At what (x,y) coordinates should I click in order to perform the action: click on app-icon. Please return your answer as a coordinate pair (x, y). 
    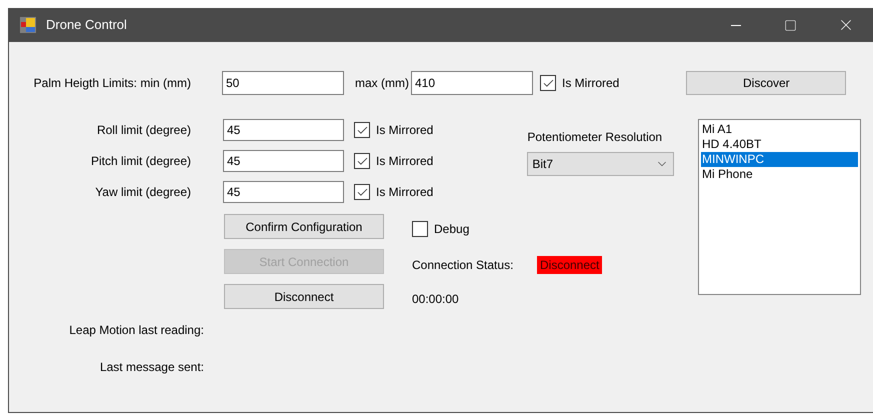
    Looking at the image, I should click on (28, 25).